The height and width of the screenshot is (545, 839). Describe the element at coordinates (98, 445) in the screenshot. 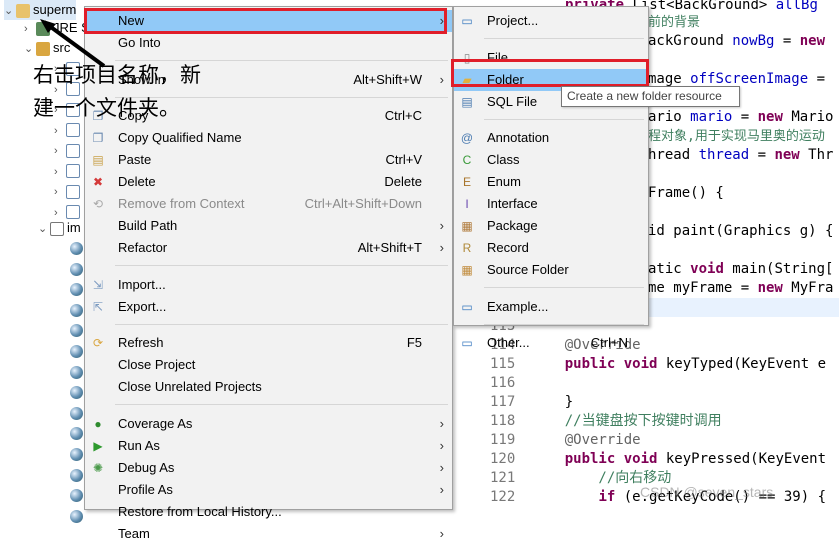

I see `run-icon: ▶` at that location.